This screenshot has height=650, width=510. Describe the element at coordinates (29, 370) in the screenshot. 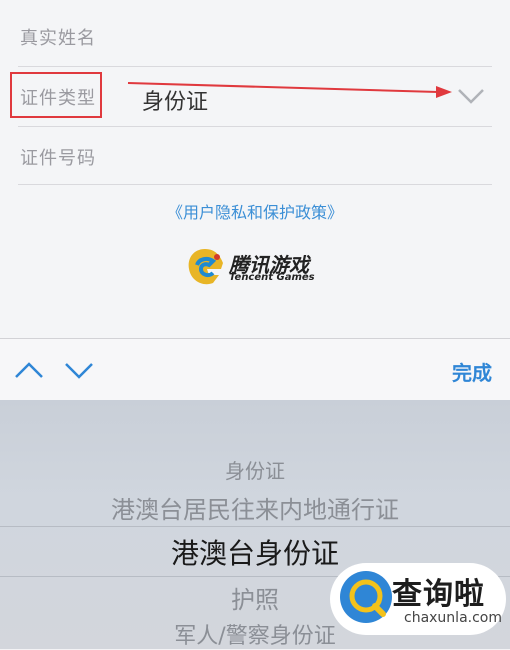

I see `chevron-up-icon` at that location.